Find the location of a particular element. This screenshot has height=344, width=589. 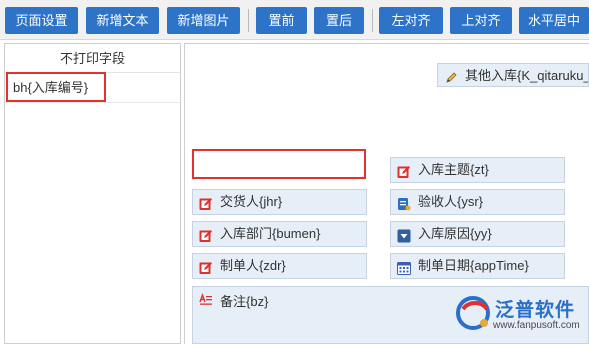

field-deliverer: 交货人{jhr} is located at coordinates (279, 202).